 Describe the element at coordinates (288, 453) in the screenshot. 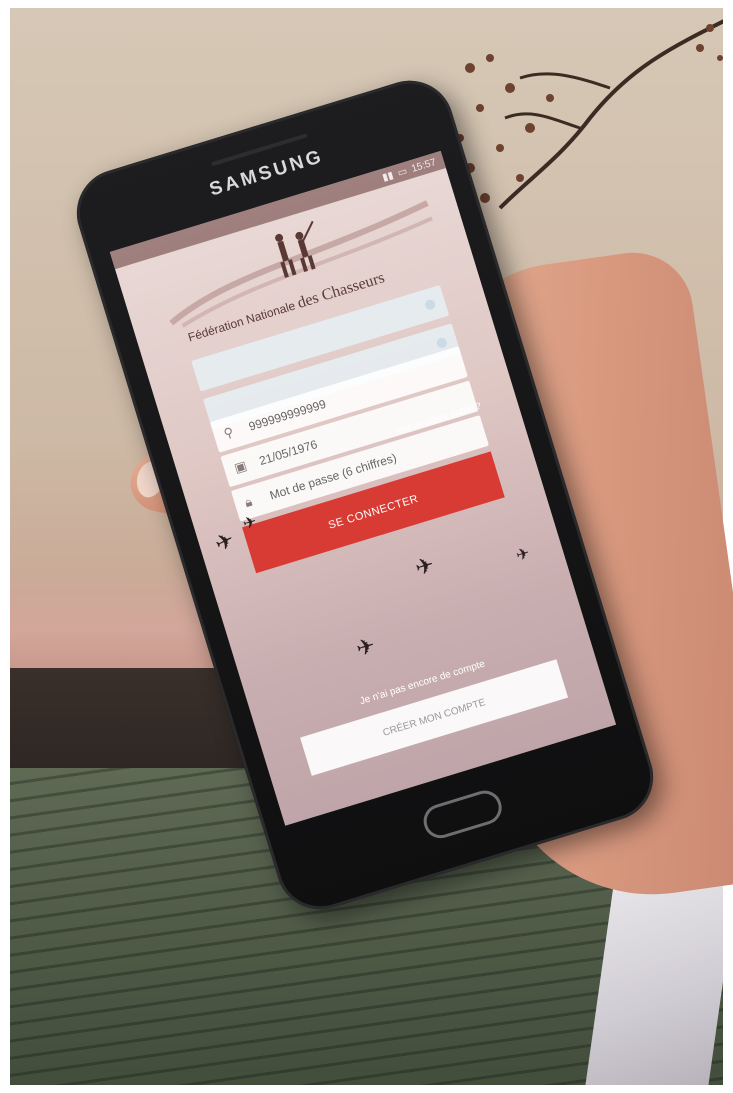

I see `birthdate-value: 21/05/1976` at that location.